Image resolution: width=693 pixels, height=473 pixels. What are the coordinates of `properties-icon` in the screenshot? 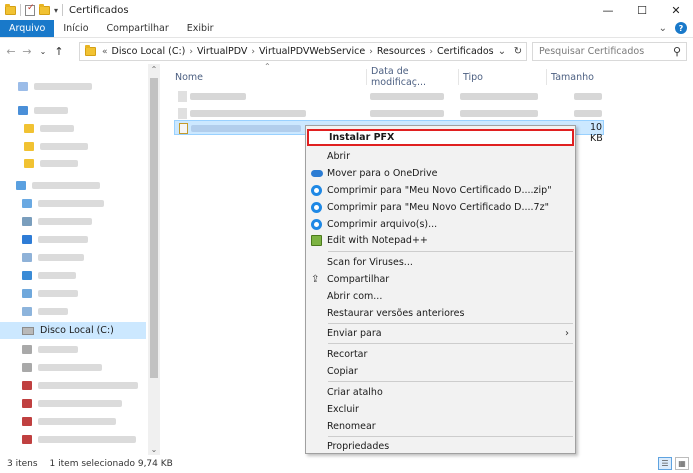 It's located at (30, 9).